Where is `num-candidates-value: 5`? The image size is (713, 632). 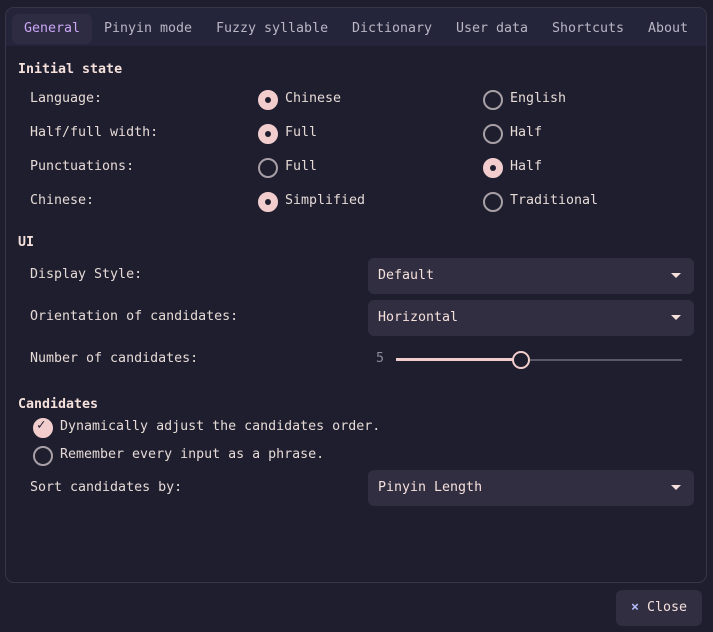
num-candidates-value: 5 is located at coordinates (380, 358).